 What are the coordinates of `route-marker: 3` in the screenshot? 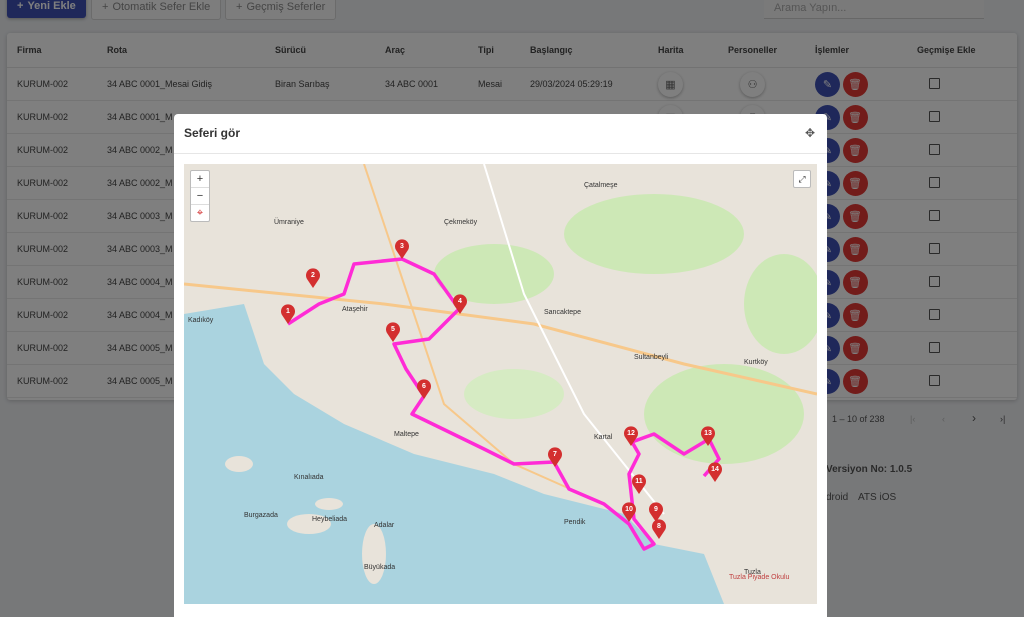 It's located at (402, 249).